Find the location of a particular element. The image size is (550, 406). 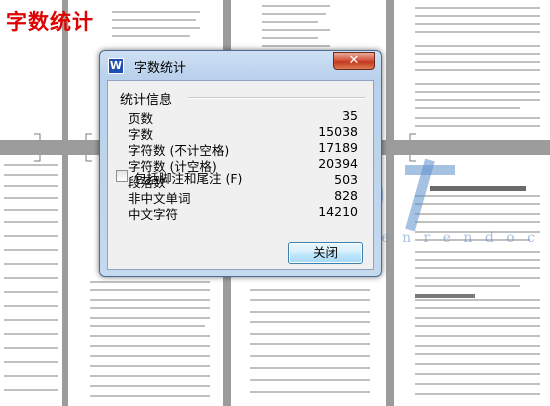

stat-value: 828 is located at coordinates (346, 195).